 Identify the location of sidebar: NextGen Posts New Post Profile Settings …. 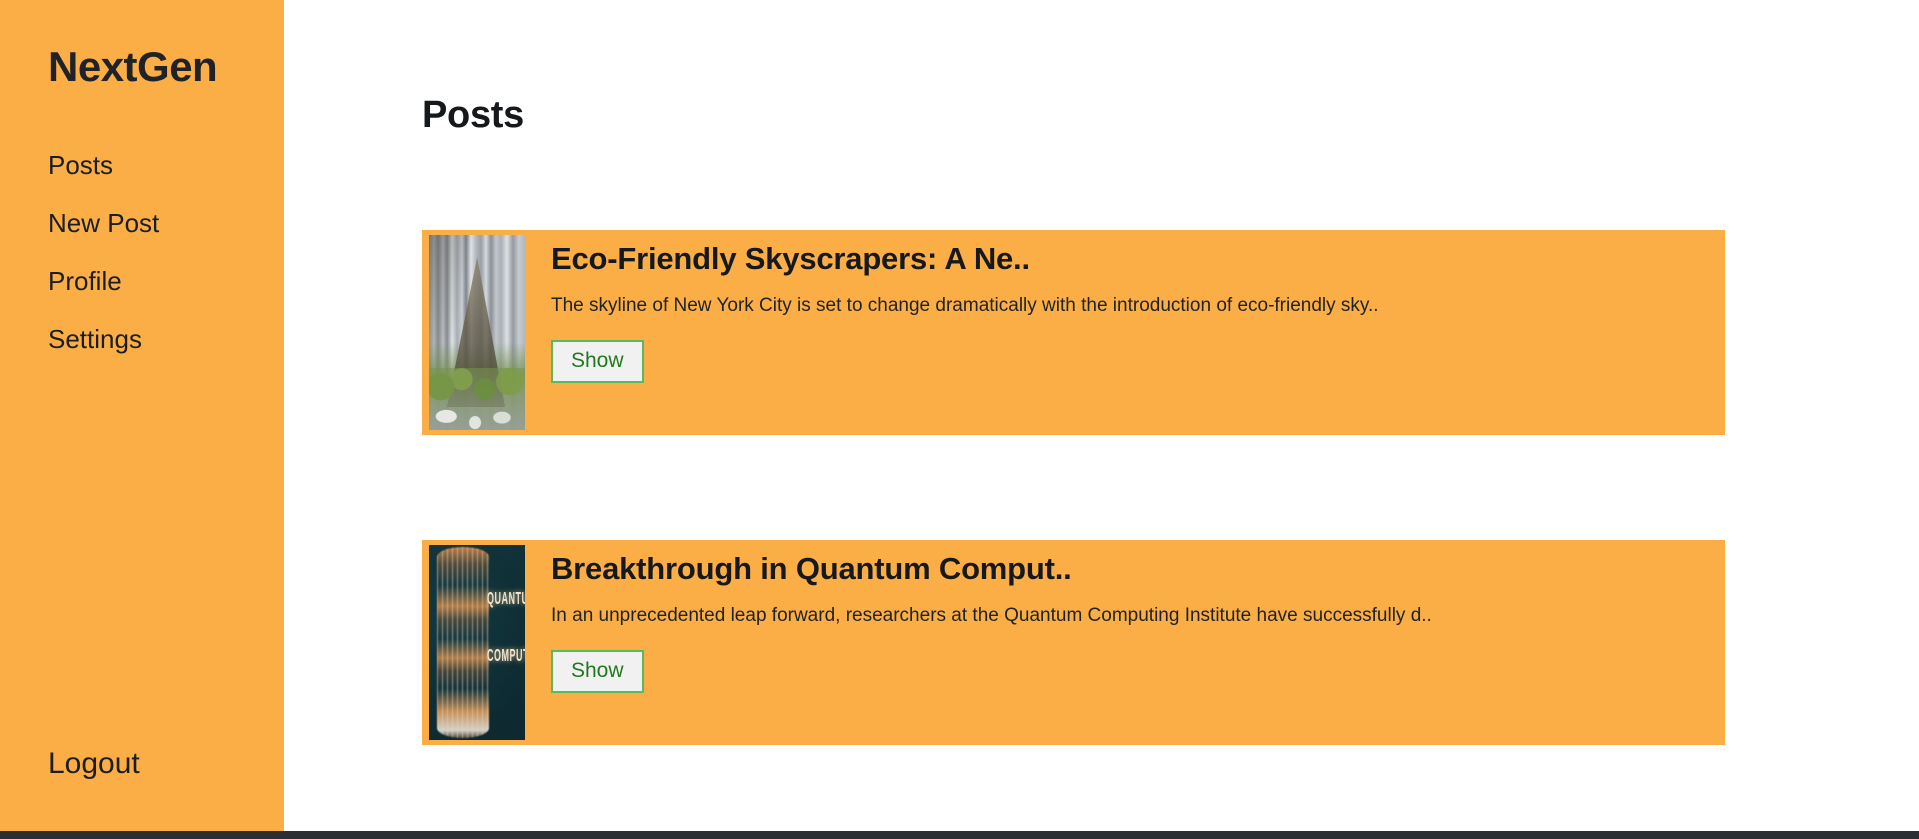
(142, 415).